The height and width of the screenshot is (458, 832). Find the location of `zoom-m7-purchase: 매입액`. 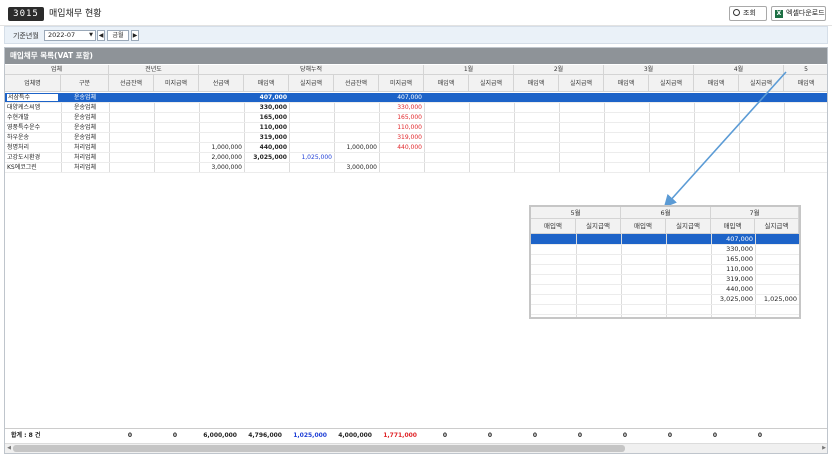

zoom-m7-purchase: 매입액 is located at coordinates (733, 226).